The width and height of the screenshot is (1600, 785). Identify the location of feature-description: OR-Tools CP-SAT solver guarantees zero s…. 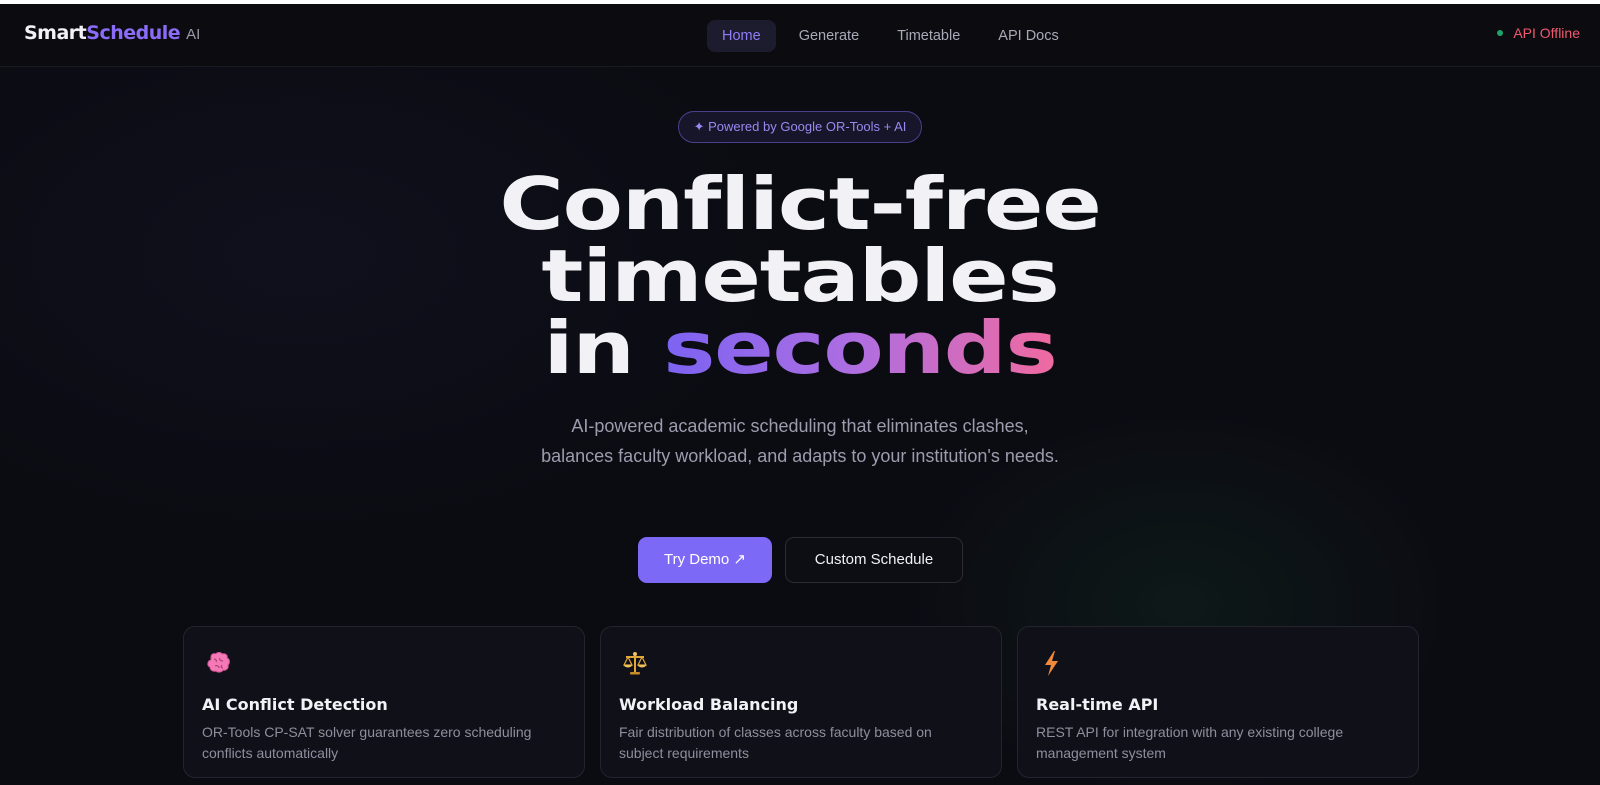
(367, 742).